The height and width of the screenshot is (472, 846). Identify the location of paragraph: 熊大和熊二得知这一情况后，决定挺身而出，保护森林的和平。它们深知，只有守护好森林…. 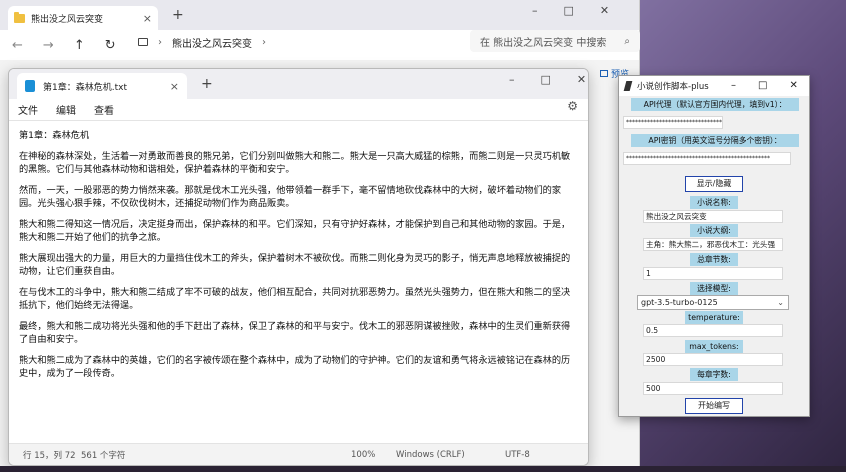
(295, 231).